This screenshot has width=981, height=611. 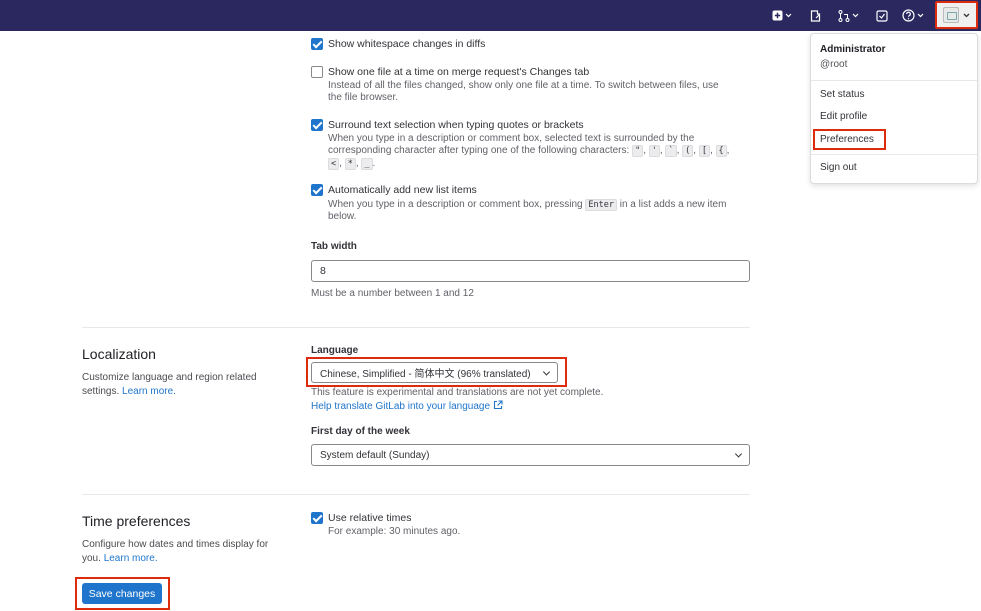 I want to click on first-day-select: System default (Sunday), so click(x=530, y=455).